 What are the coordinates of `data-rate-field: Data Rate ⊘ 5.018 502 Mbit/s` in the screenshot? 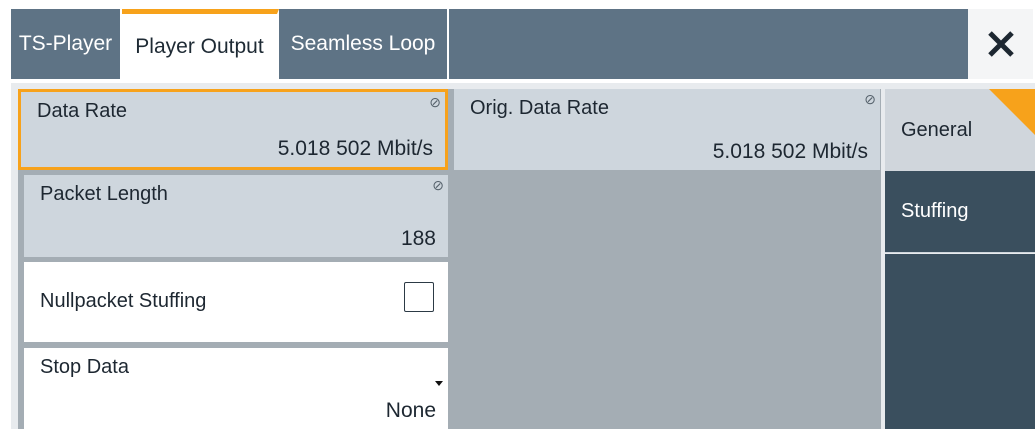 It's located at (233, 129).